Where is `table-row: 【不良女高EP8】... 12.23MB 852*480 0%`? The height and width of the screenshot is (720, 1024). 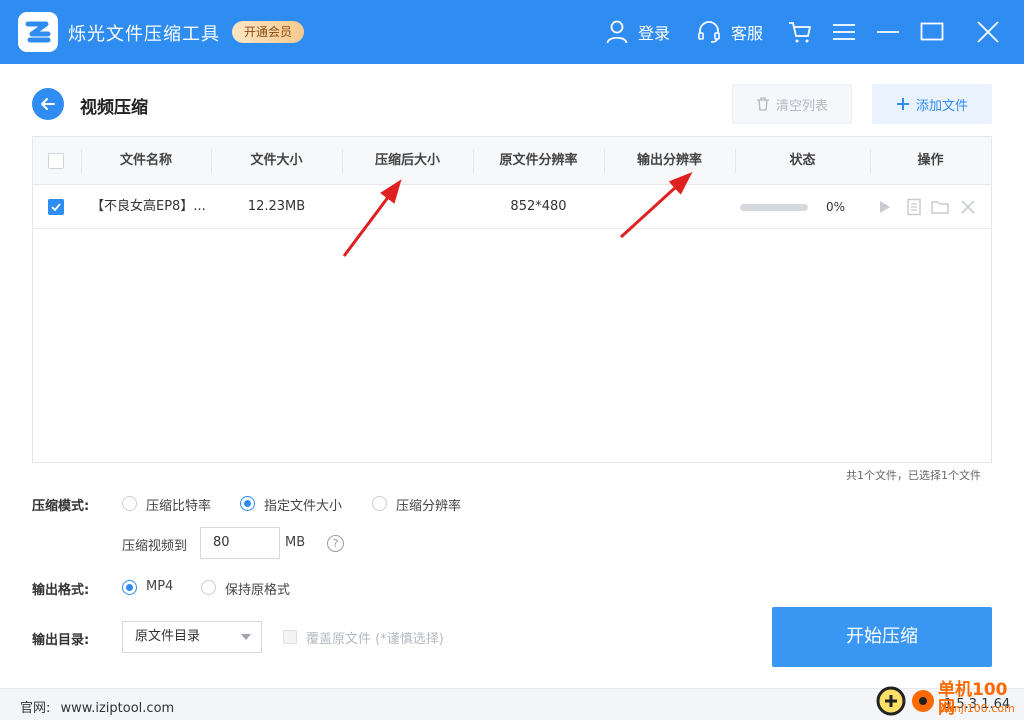 table-row: 【不良女高EP8】... 12.23MB 852*480 0% is located at coordinates (512, 207).